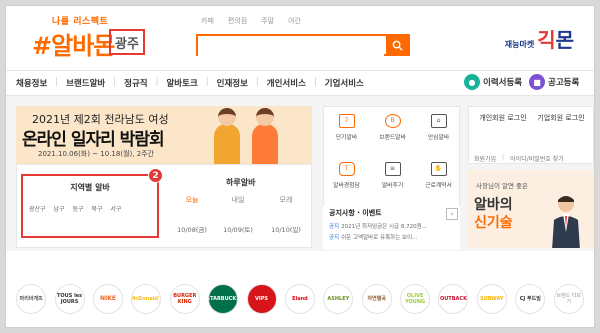 The height and width of the screenshot is (333, 600). Describe the element at coordinates (392, 129) in the screenshot. I see `service-brand: B 브랜드알바` at that location.